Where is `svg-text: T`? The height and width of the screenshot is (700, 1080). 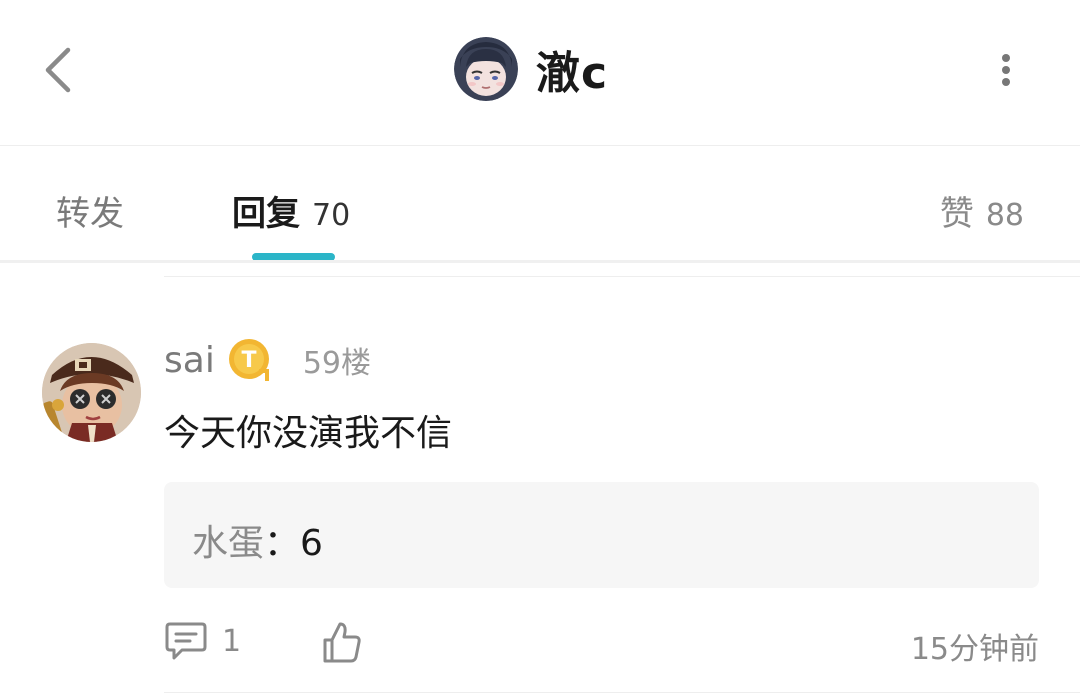
svg-text: T is located at coordinates (248, 360).